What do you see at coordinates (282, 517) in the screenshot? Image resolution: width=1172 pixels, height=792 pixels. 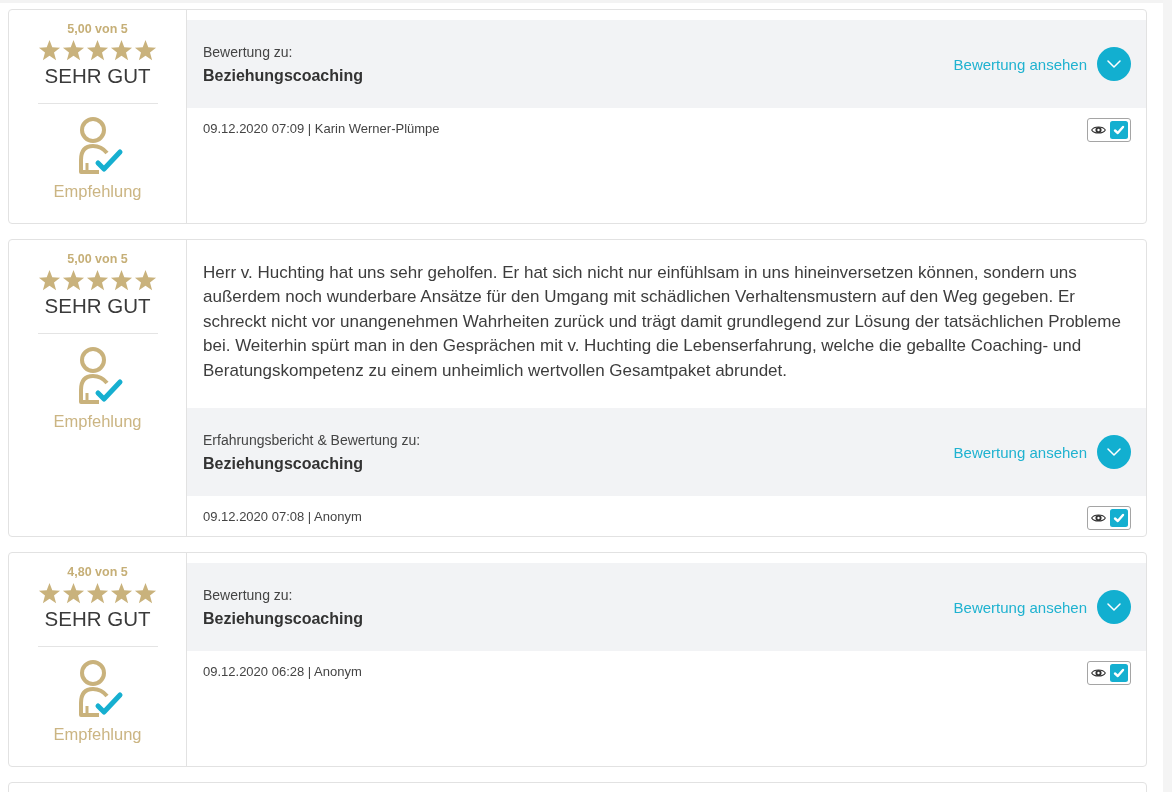 I see `review-meta: 09.12.2020 07:08 | Anonym` at bounding box center [282, 517].